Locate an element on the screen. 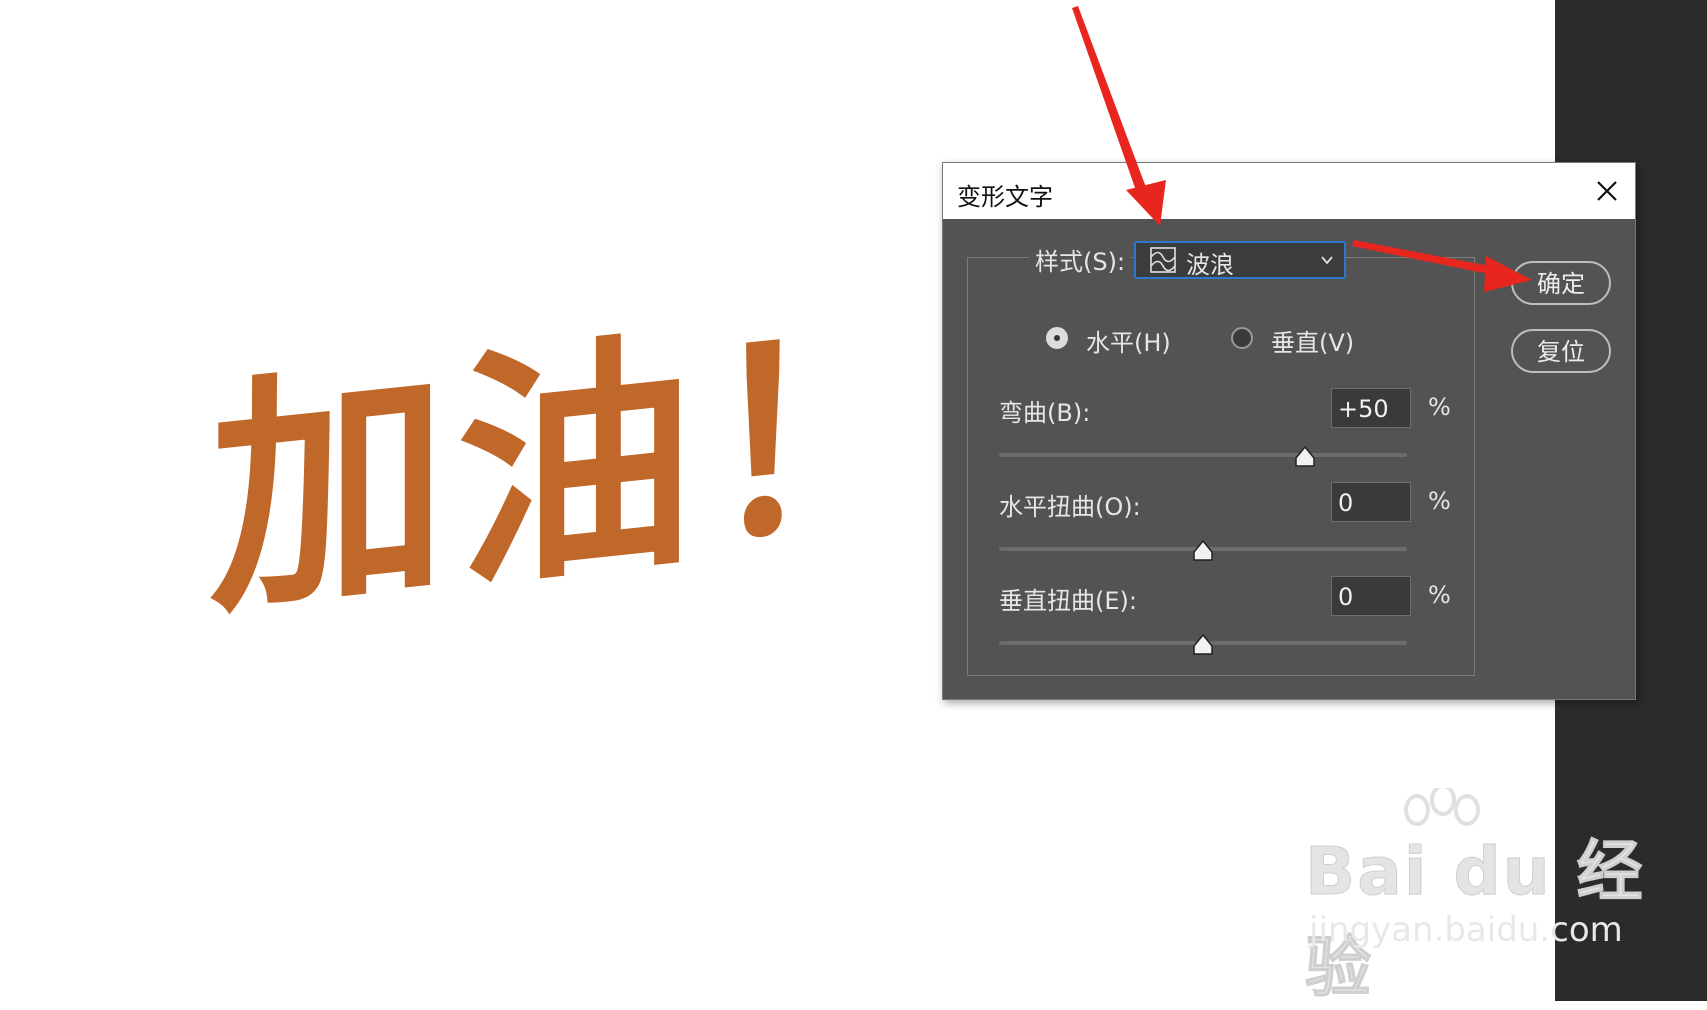 The height and width of the screenshot is (1010, 1707). vertical-distortion-label: 垂直扭曲(E): is located at coordinates (1068, 601).